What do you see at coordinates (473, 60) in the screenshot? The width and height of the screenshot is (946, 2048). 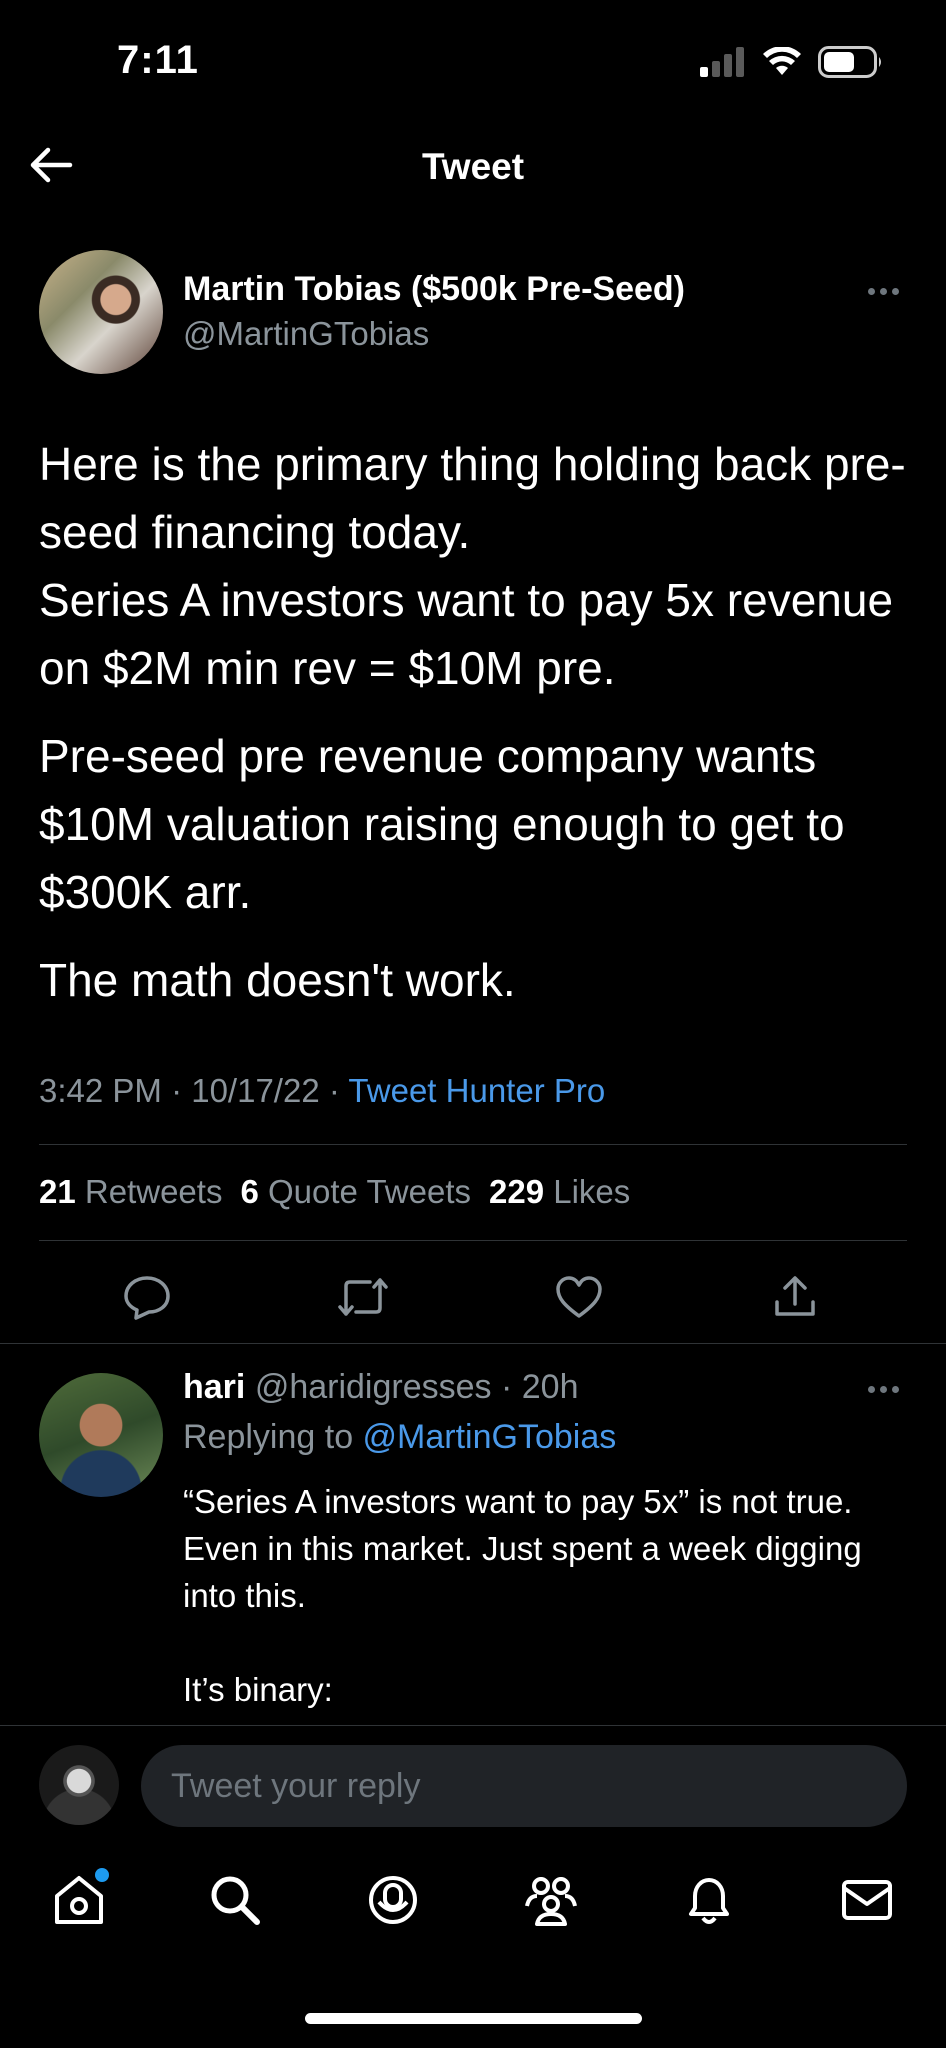 I see `status-bar: 7:11` at bounding box center [473, 60].